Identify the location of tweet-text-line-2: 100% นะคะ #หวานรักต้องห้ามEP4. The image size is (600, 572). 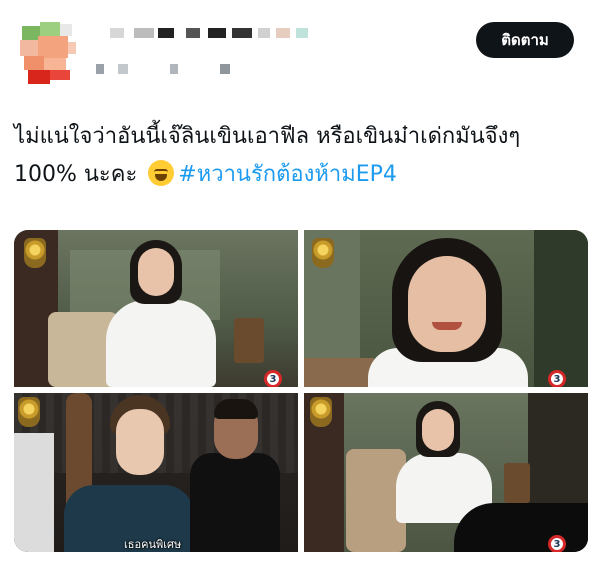
(302, 175).